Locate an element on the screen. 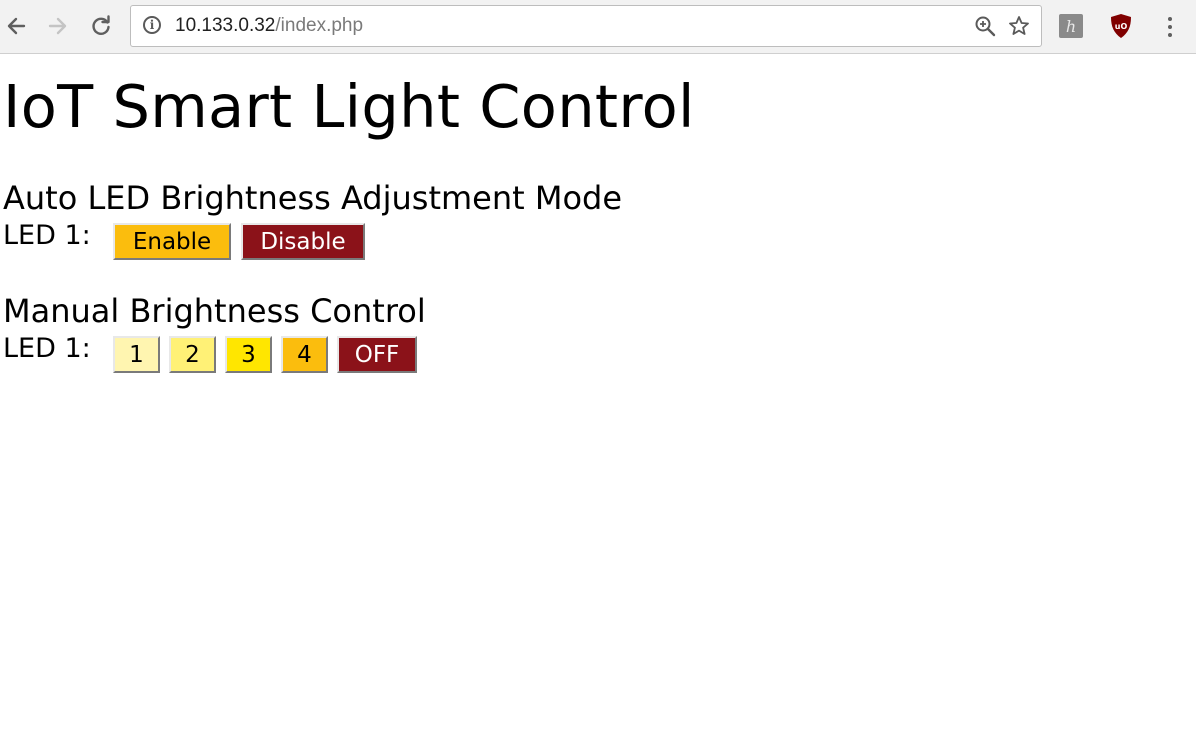  brightness-1-button: 1 is located at coordinates (136, 354).